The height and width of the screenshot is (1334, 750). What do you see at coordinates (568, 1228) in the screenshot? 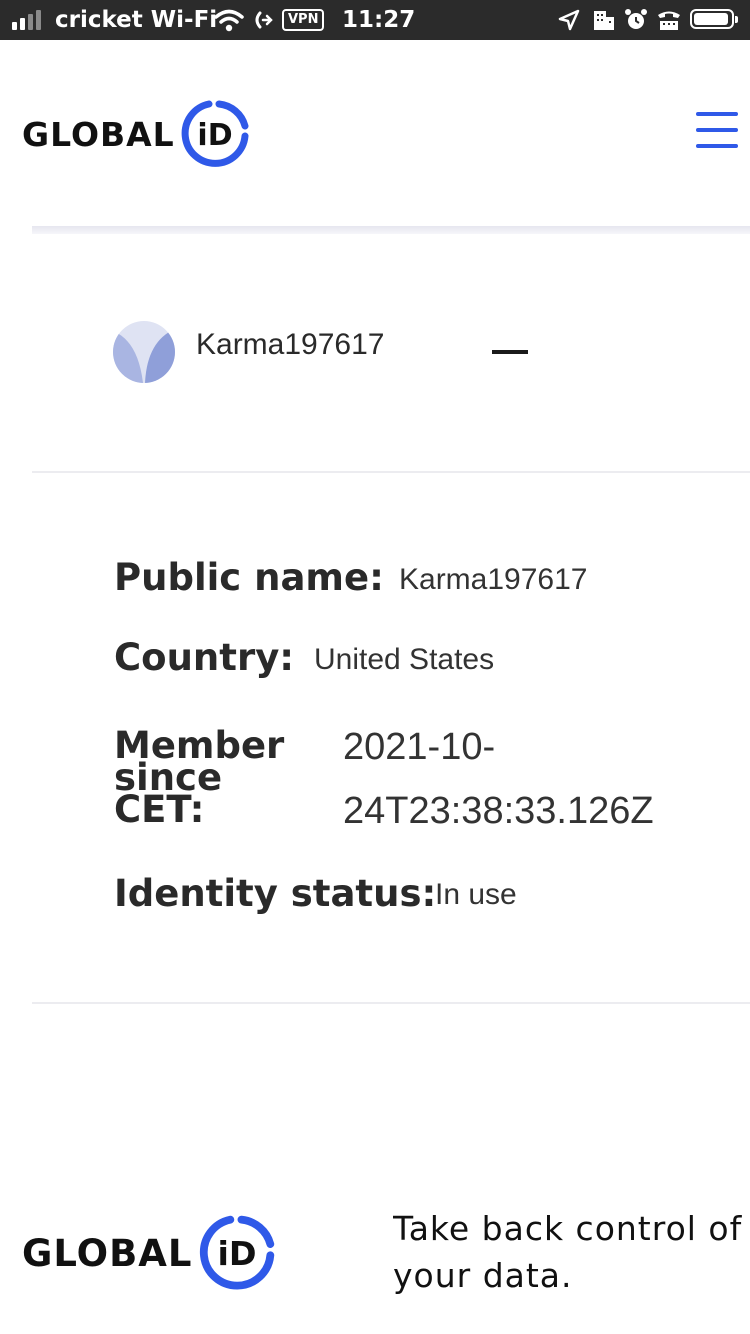
I see `footer-tagline-line1: Take back control of` at bounding box center [568, 1228].